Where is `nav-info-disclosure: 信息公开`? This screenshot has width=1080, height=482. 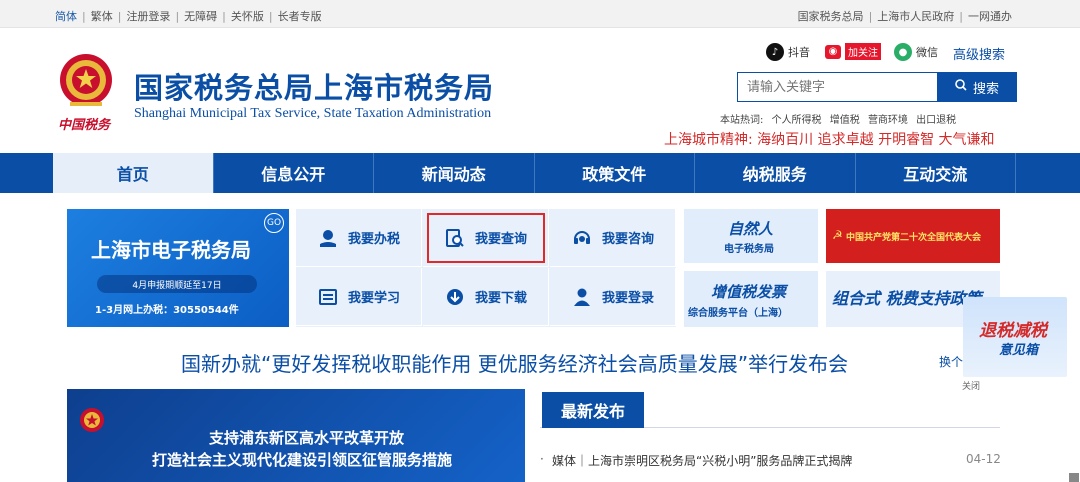 nav-info-disclosure: 信息公开 is located at coordinates (294, 173).